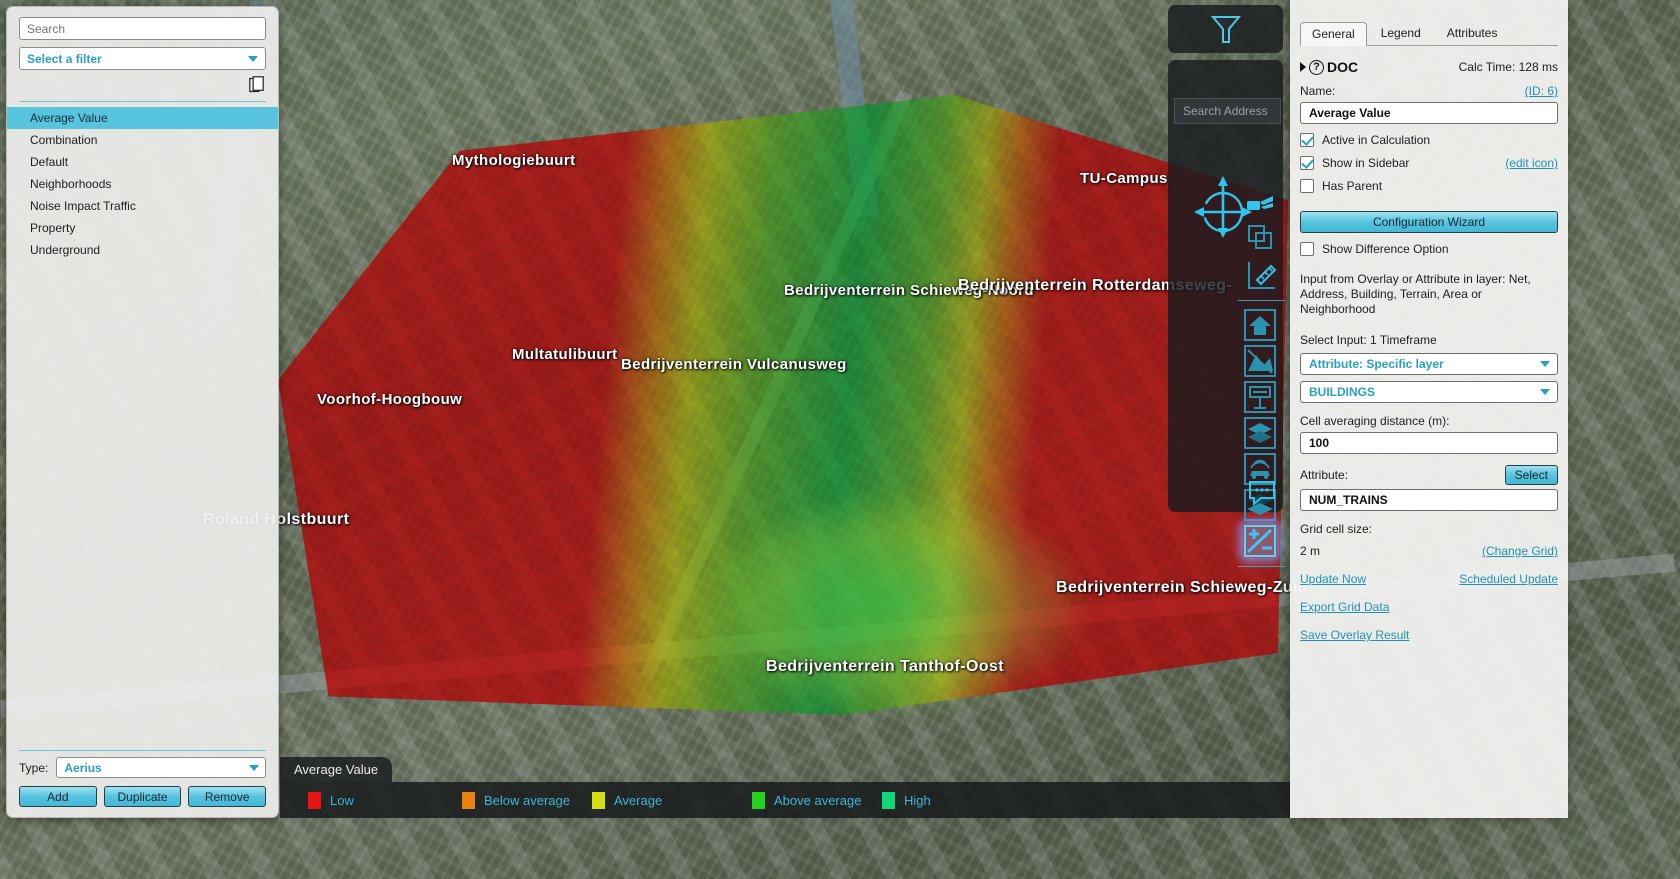  What do you see at coordinates (64, 58) in the screenshot?
I see `filter-select-value: Select a filter` at bounding box center [64, 58].